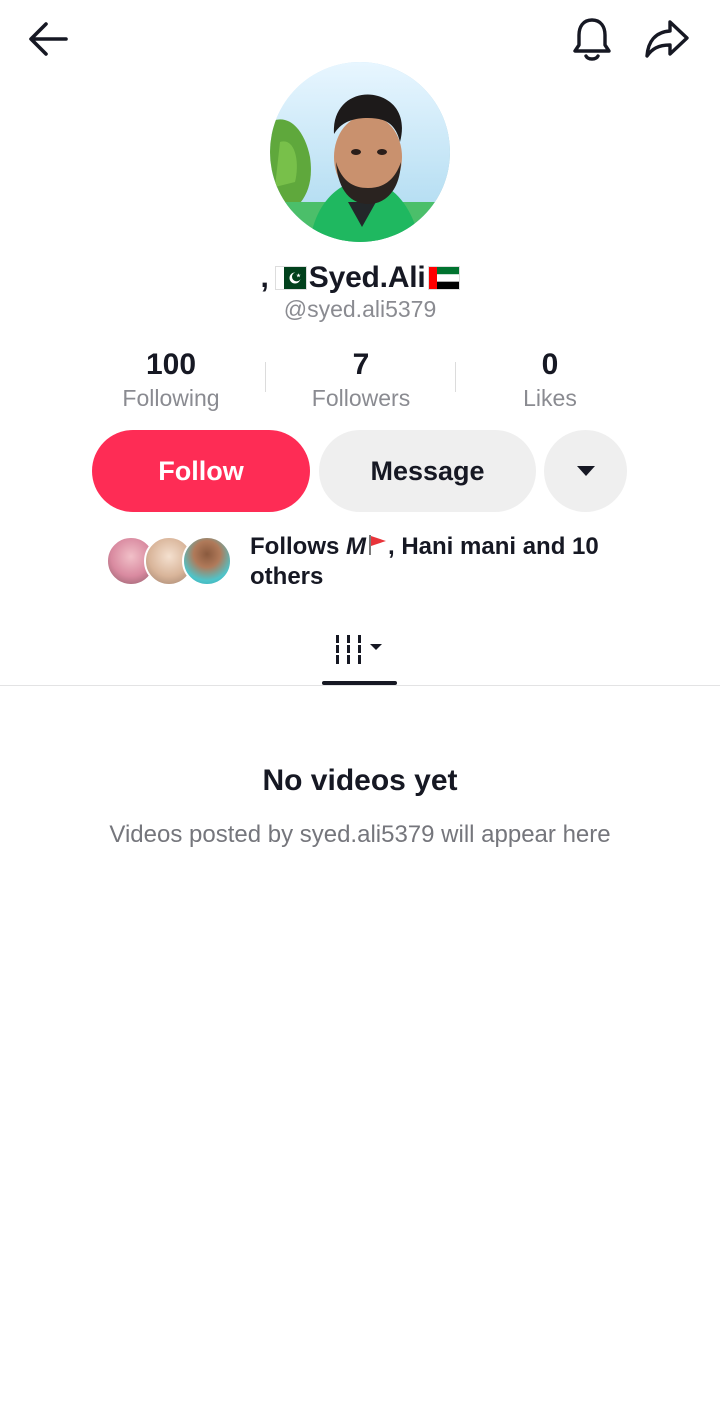 This screenshot has width=720, height=1428. Describe the element at coordinates (550, 398) in the screenshot. I see `likes-label: Likes` at that location.